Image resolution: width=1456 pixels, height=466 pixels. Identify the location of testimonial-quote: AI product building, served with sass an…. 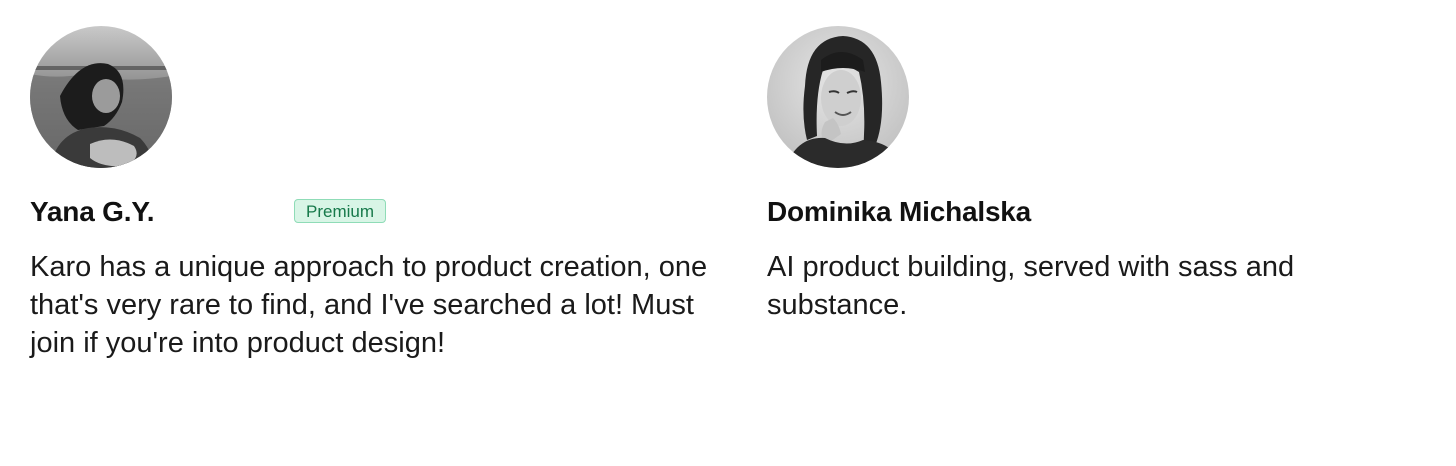
(1031, 286).